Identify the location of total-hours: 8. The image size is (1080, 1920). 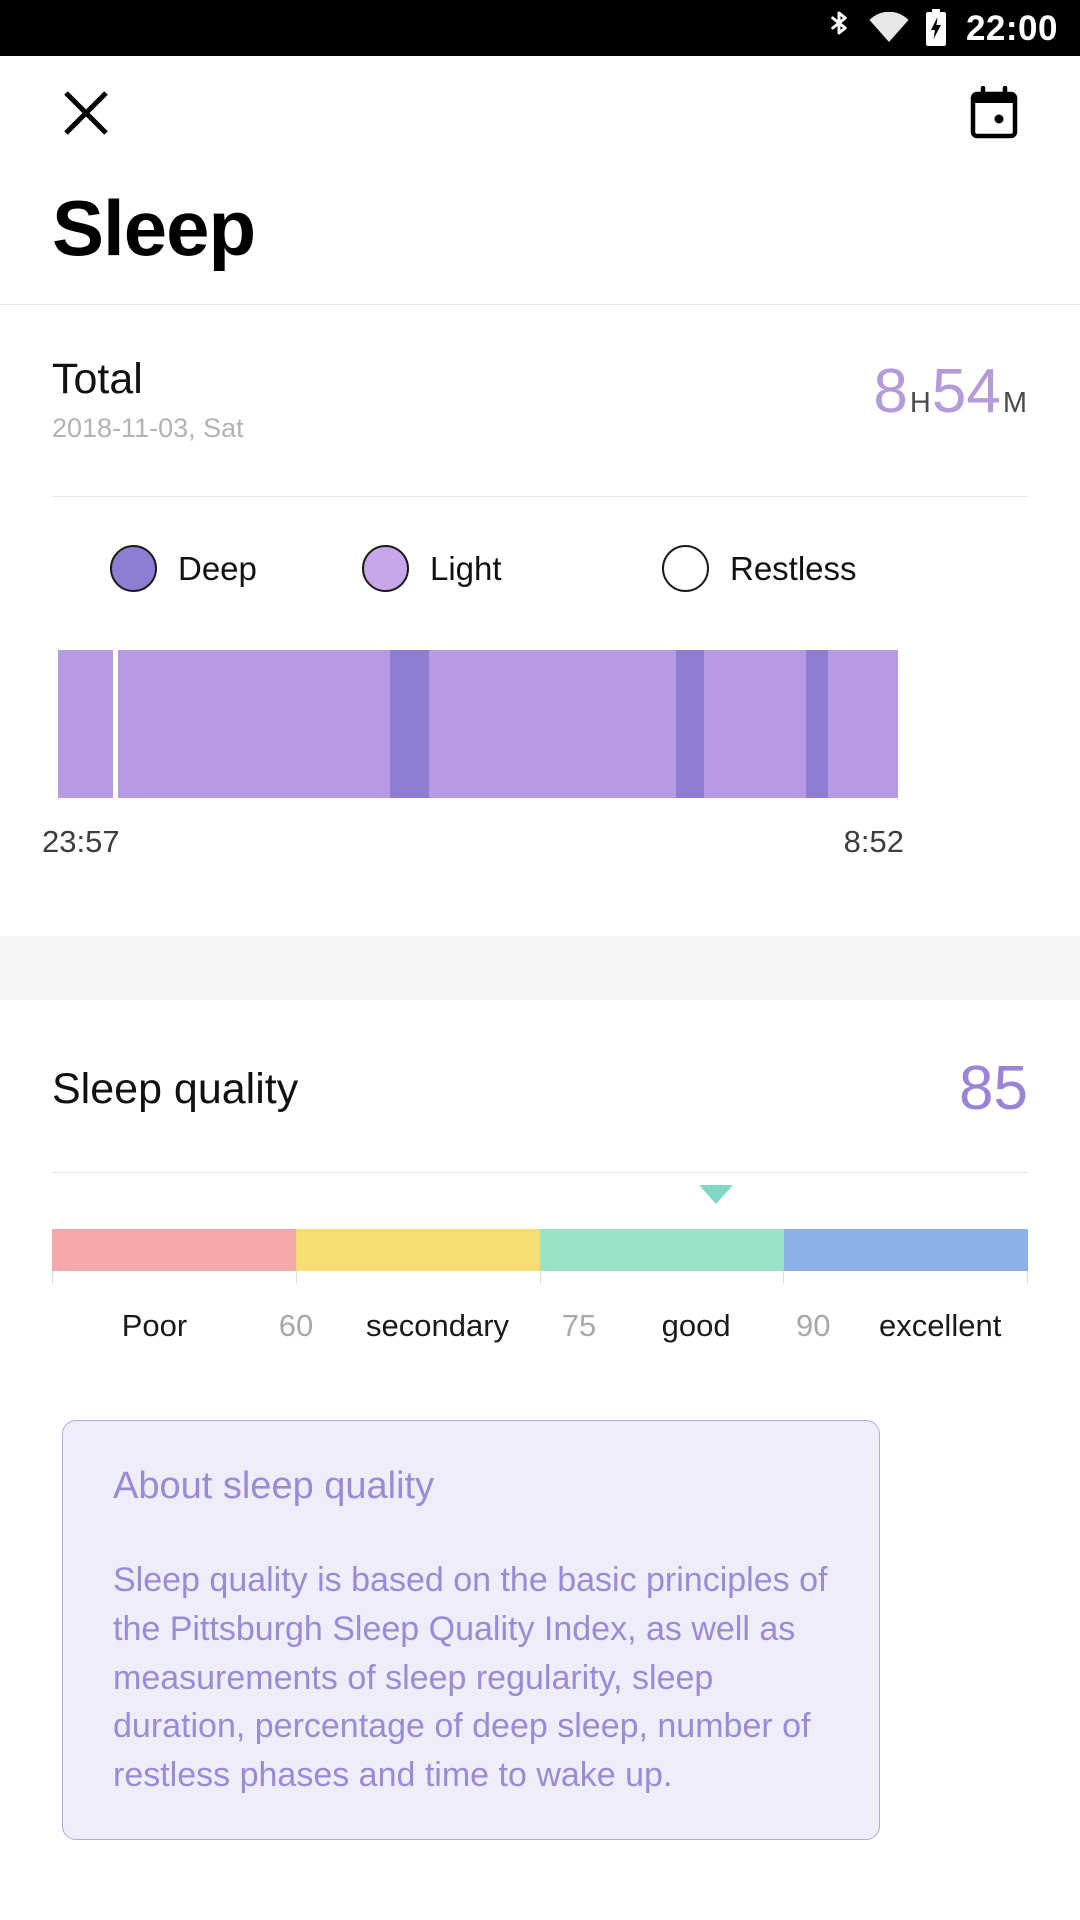
(890, 391).